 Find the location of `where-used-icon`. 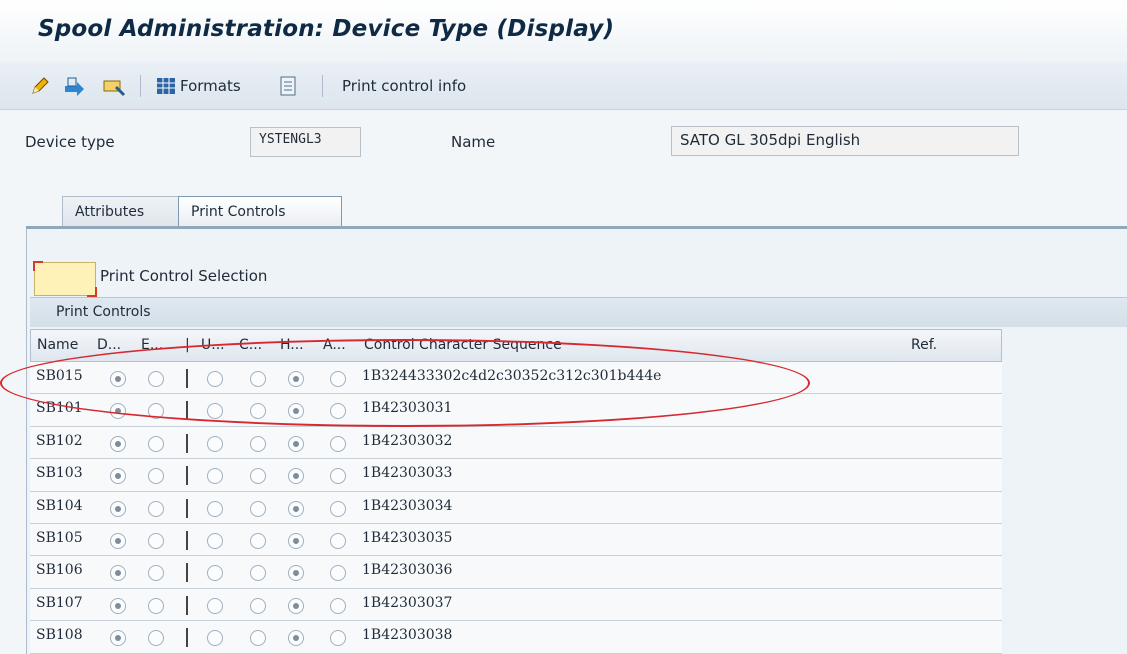

where-used-icon is located at coordinates (115, 86).